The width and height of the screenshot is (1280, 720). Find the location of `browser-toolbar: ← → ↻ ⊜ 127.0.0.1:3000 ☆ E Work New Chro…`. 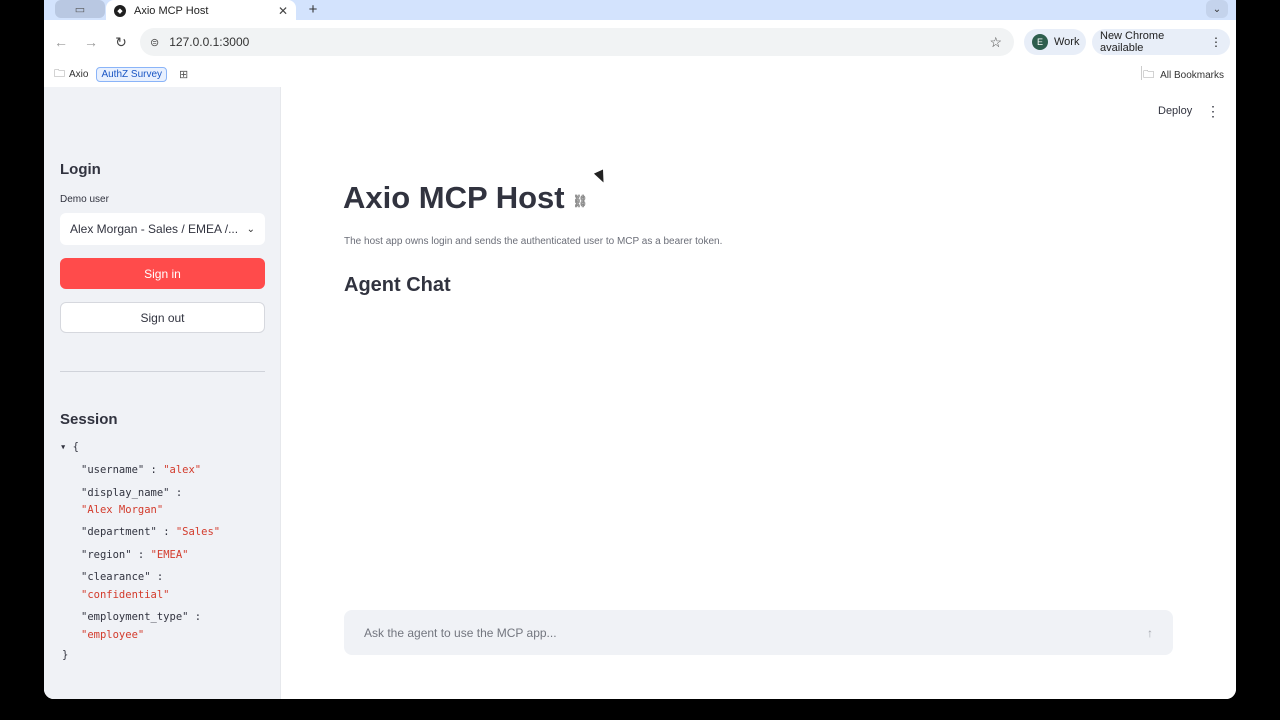

browser-toolbar: ← → ↻ ⊜ 127.0.0.1:3000 ☆ E Work New Chro… is located at coordinates (640, 42).